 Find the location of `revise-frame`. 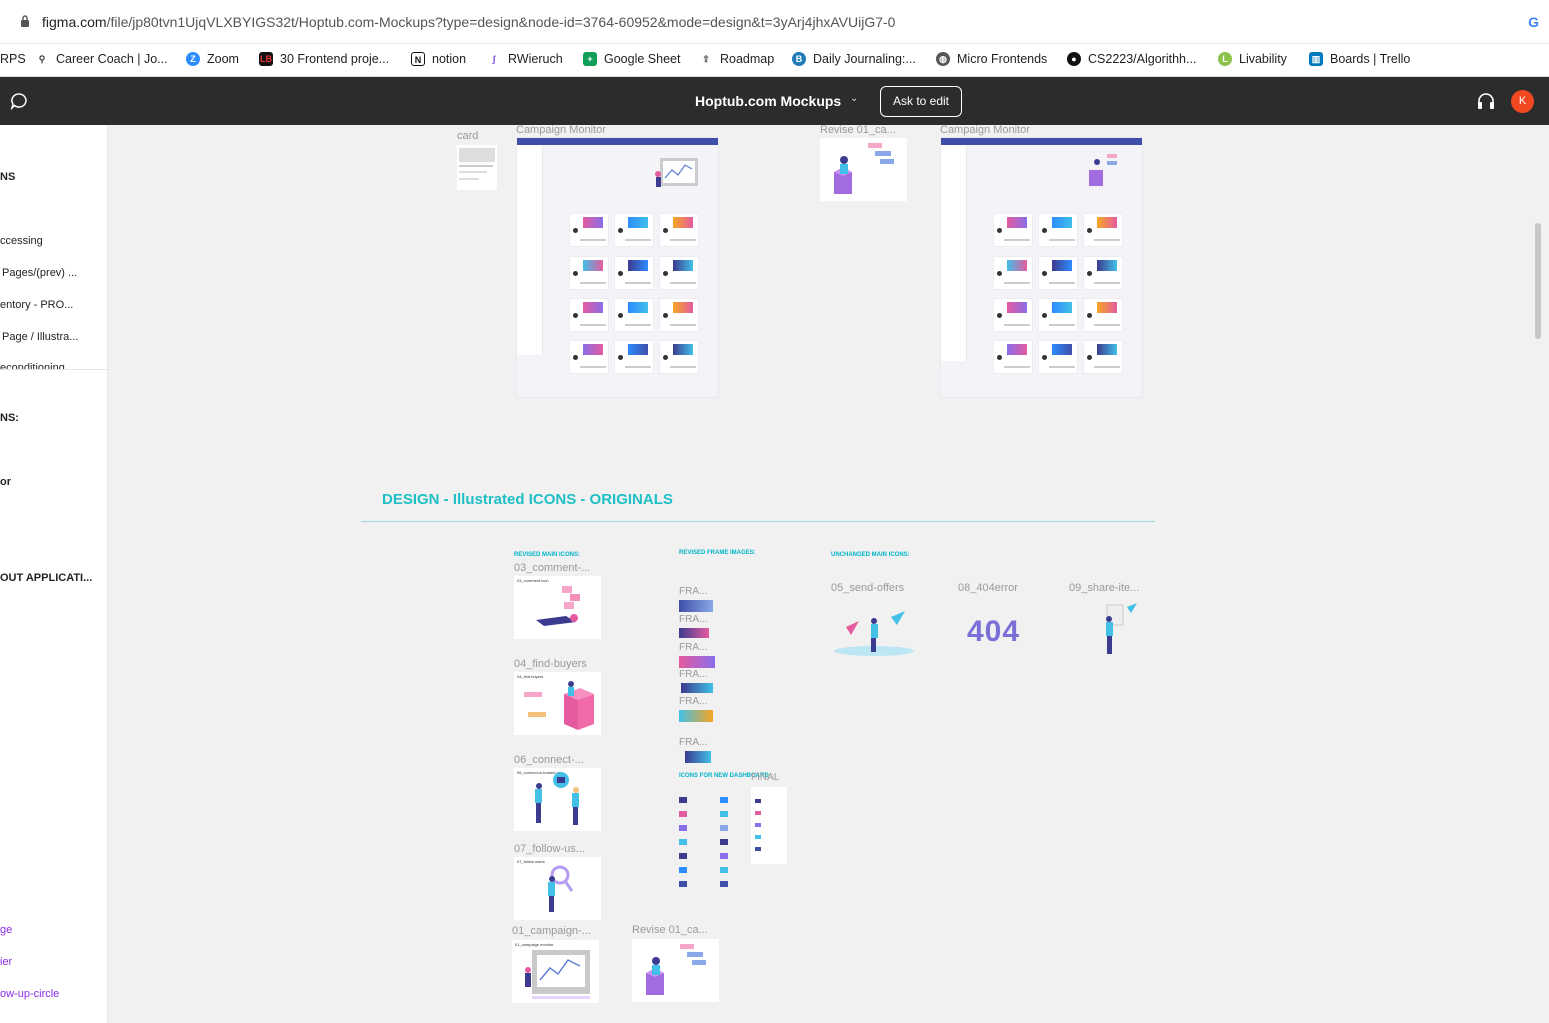

revise-frame is located at coordinates (863, 169).